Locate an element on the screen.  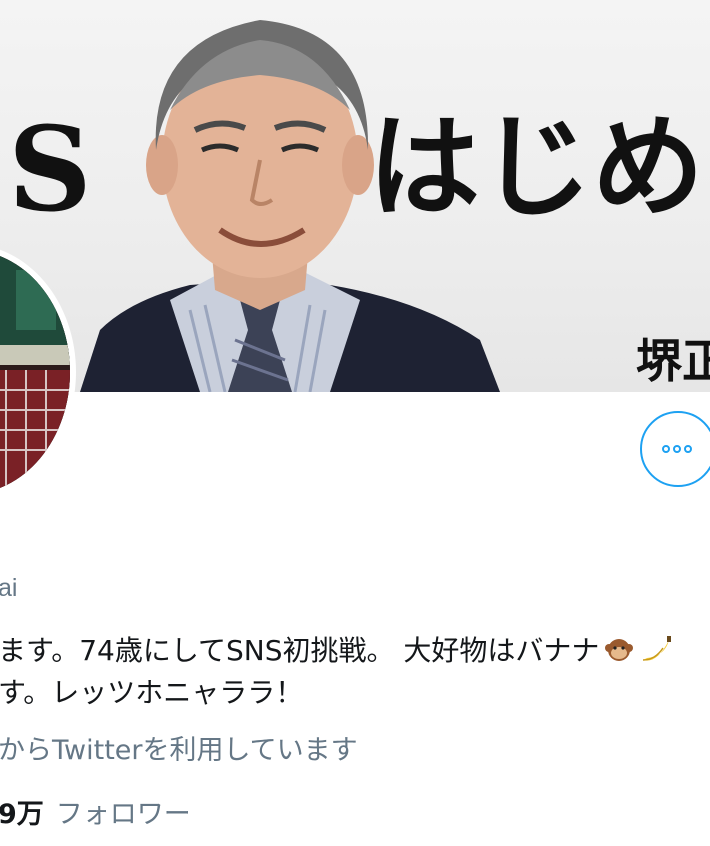
profile-bio: ます。74歳にしてSNS初挑戦。 大好物はバナナ す。レッツホニャララ！ is located at coordinates (336, 672).